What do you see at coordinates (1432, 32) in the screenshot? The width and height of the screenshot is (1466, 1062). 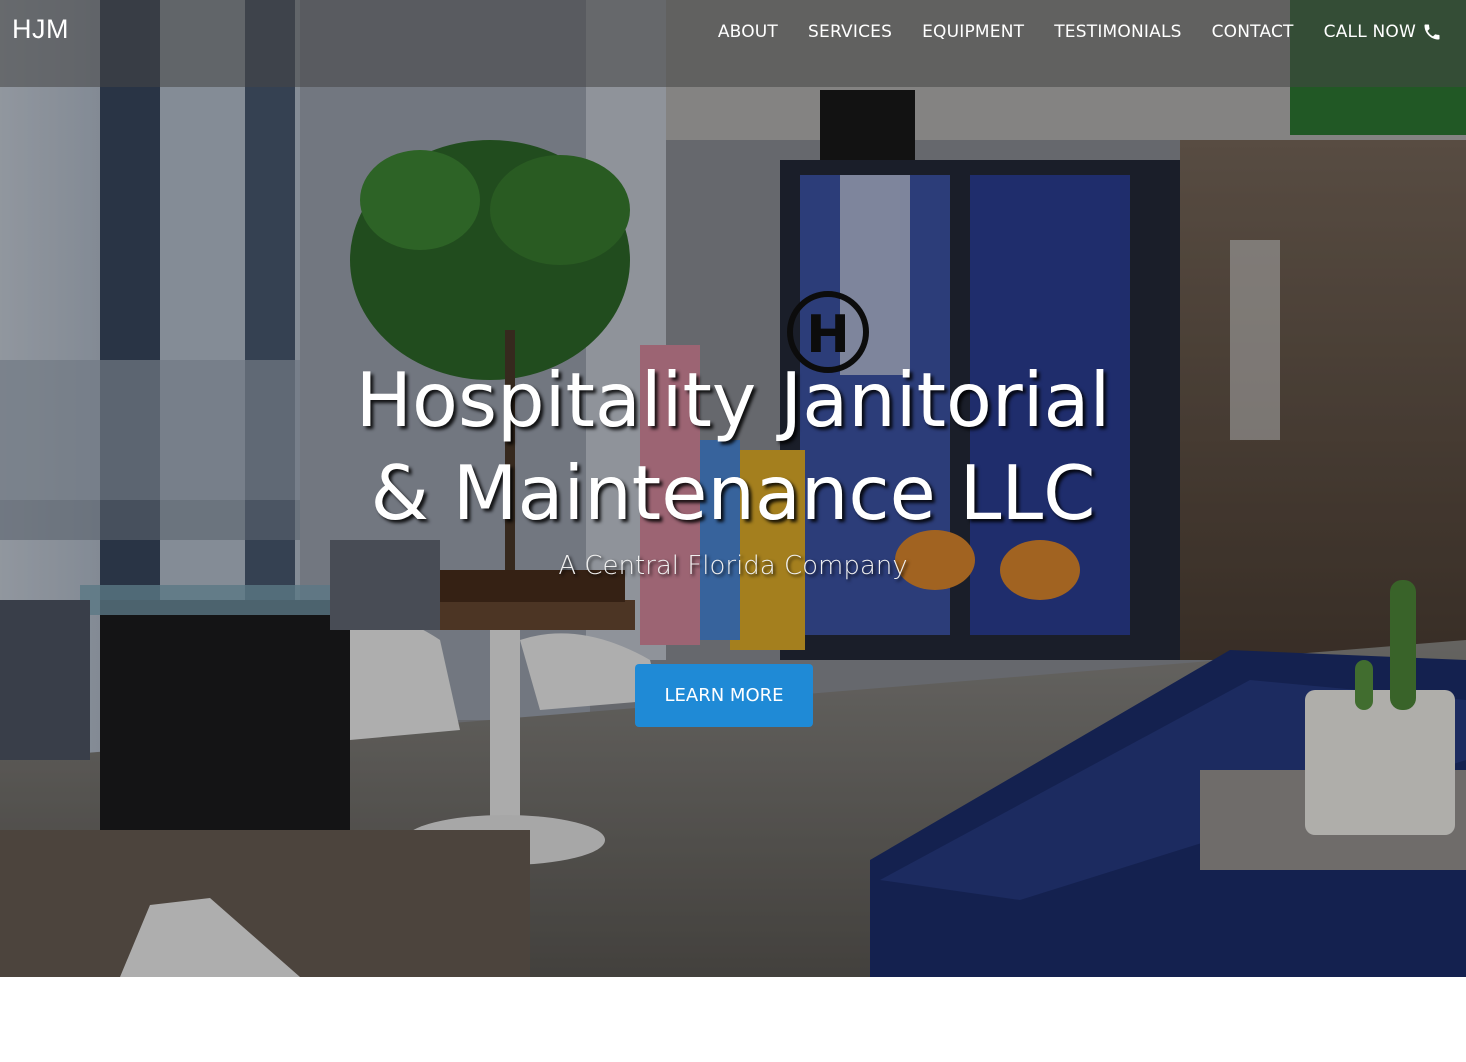 I see `phone-icon` at bounding box center [1432, 32].